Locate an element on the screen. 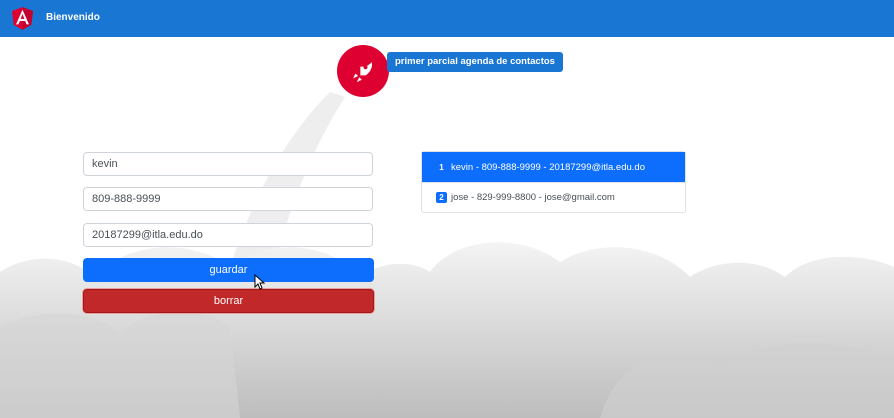 The image size is (894, 418). contact-text: jose - 829-999-8800 - jose@gmail.com is located at coordinates (533, 197).